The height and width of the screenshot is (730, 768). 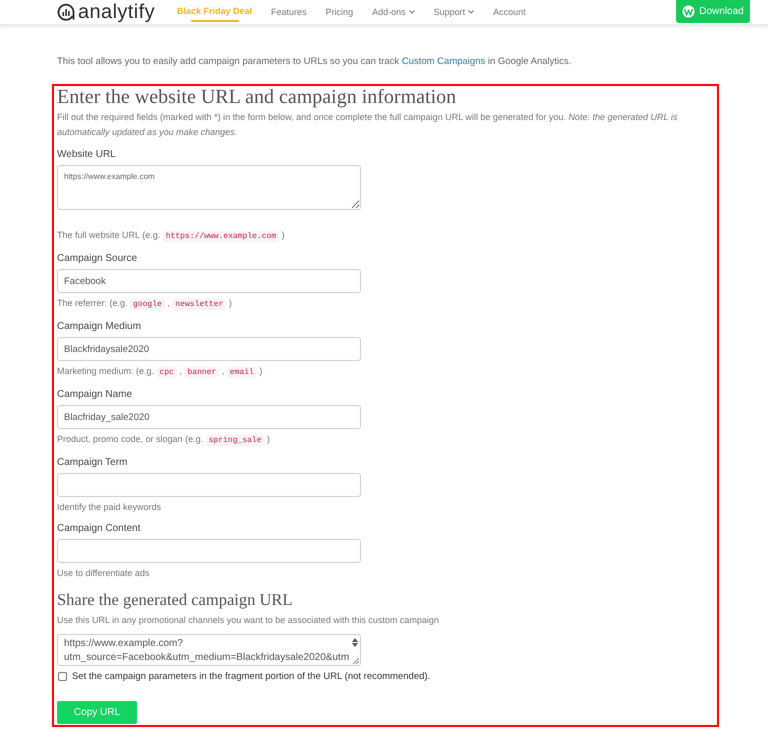 What do you see at coordinates (314, 61) in the screenshot?
I see `intro-text: This tool allows you to easily add campaign parameters to URLs so you can track Custom Campaigns in Google Analytics.` at bounding box center [314, 61].